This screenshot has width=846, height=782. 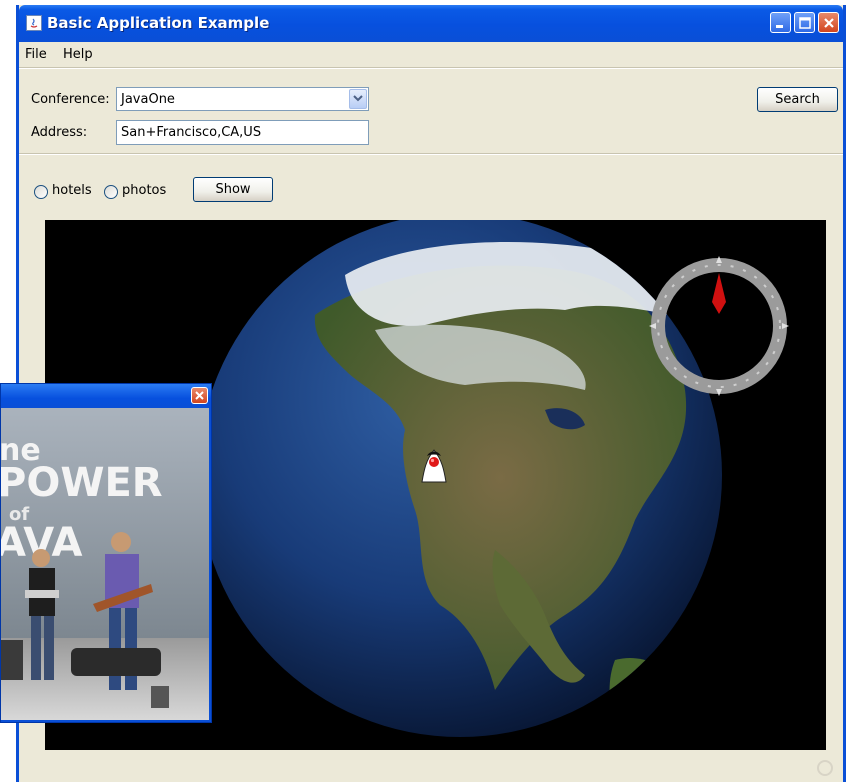 What do you see at coordinates (431, 68) in the screenshot?
I see `menu-separator` at bounding box center [431, 68].